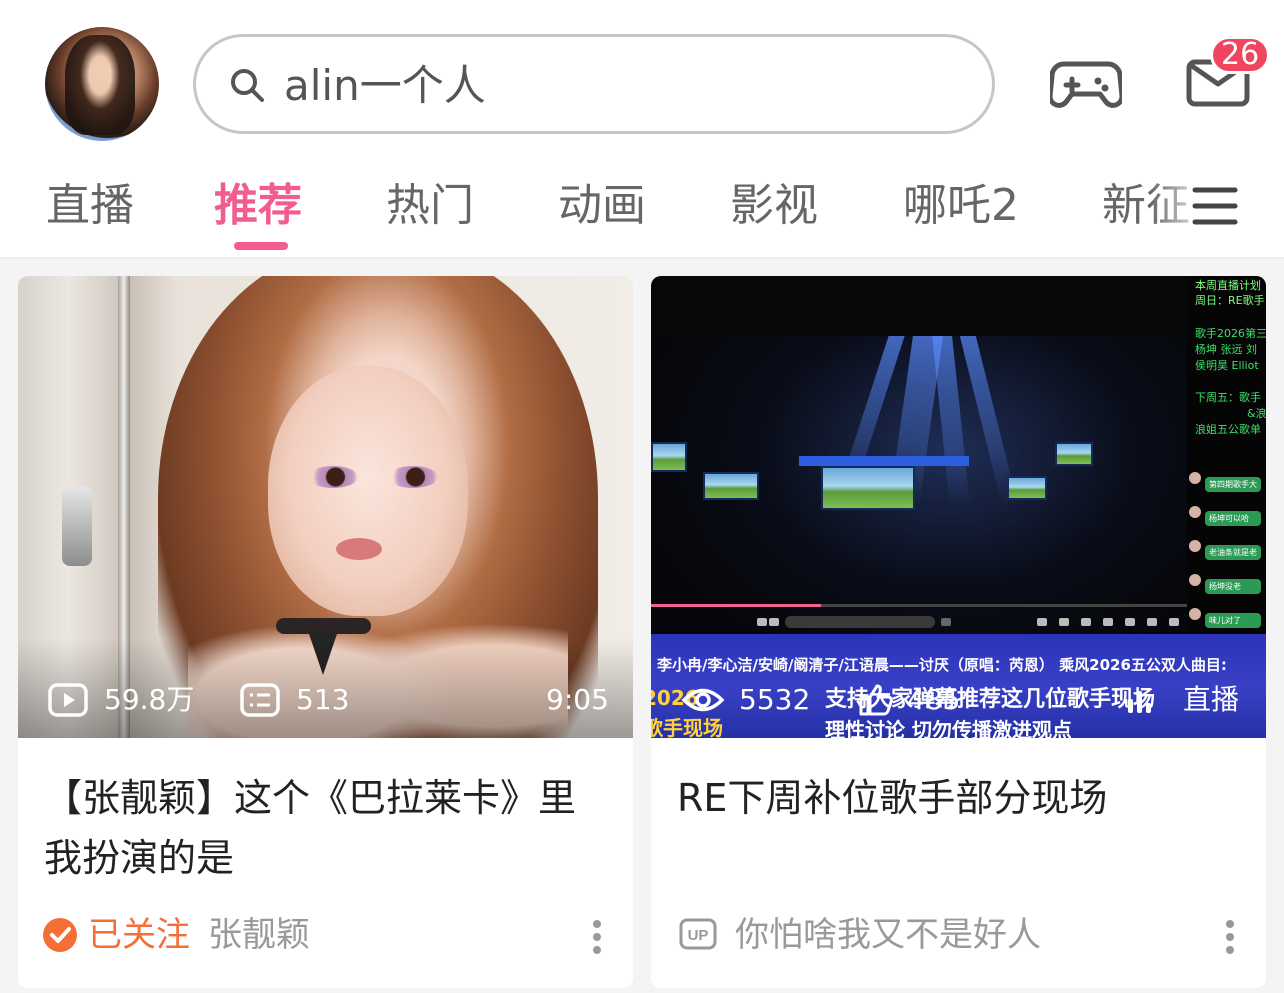  What do you see at coordinates (957, 798) in the screenshot?
I see `live-title: RE下周补位歌手部分现场` at bounding box center [957, 798].